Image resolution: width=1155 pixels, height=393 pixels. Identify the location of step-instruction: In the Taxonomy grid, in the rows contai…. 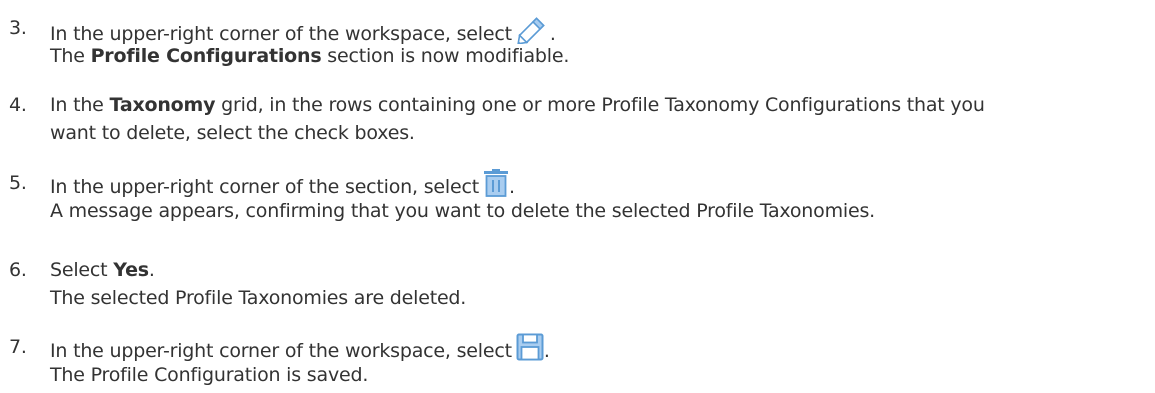
(517, 105).